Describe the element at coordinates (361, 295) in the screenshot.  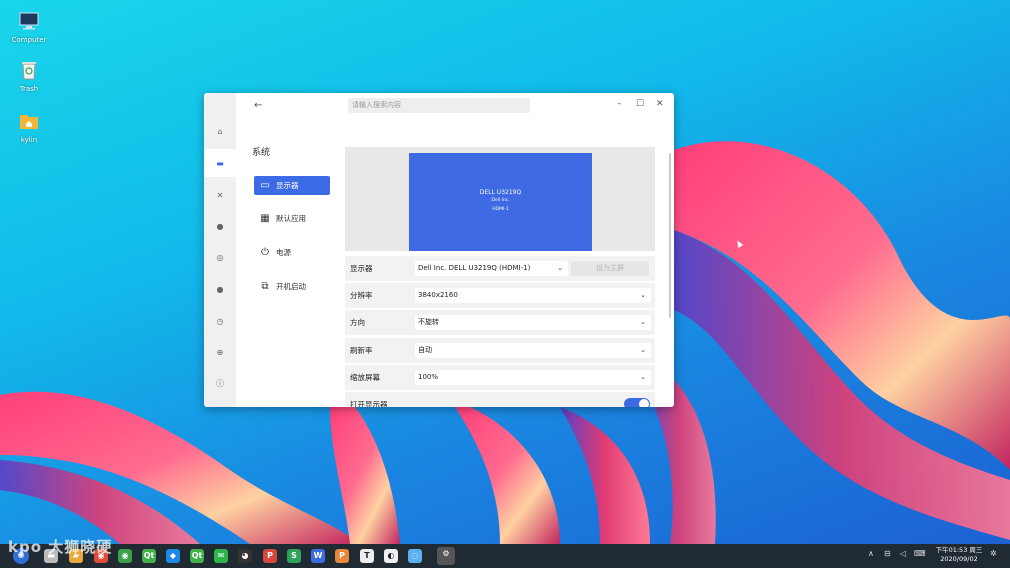
I see `row-label: 分辨率` at that location.